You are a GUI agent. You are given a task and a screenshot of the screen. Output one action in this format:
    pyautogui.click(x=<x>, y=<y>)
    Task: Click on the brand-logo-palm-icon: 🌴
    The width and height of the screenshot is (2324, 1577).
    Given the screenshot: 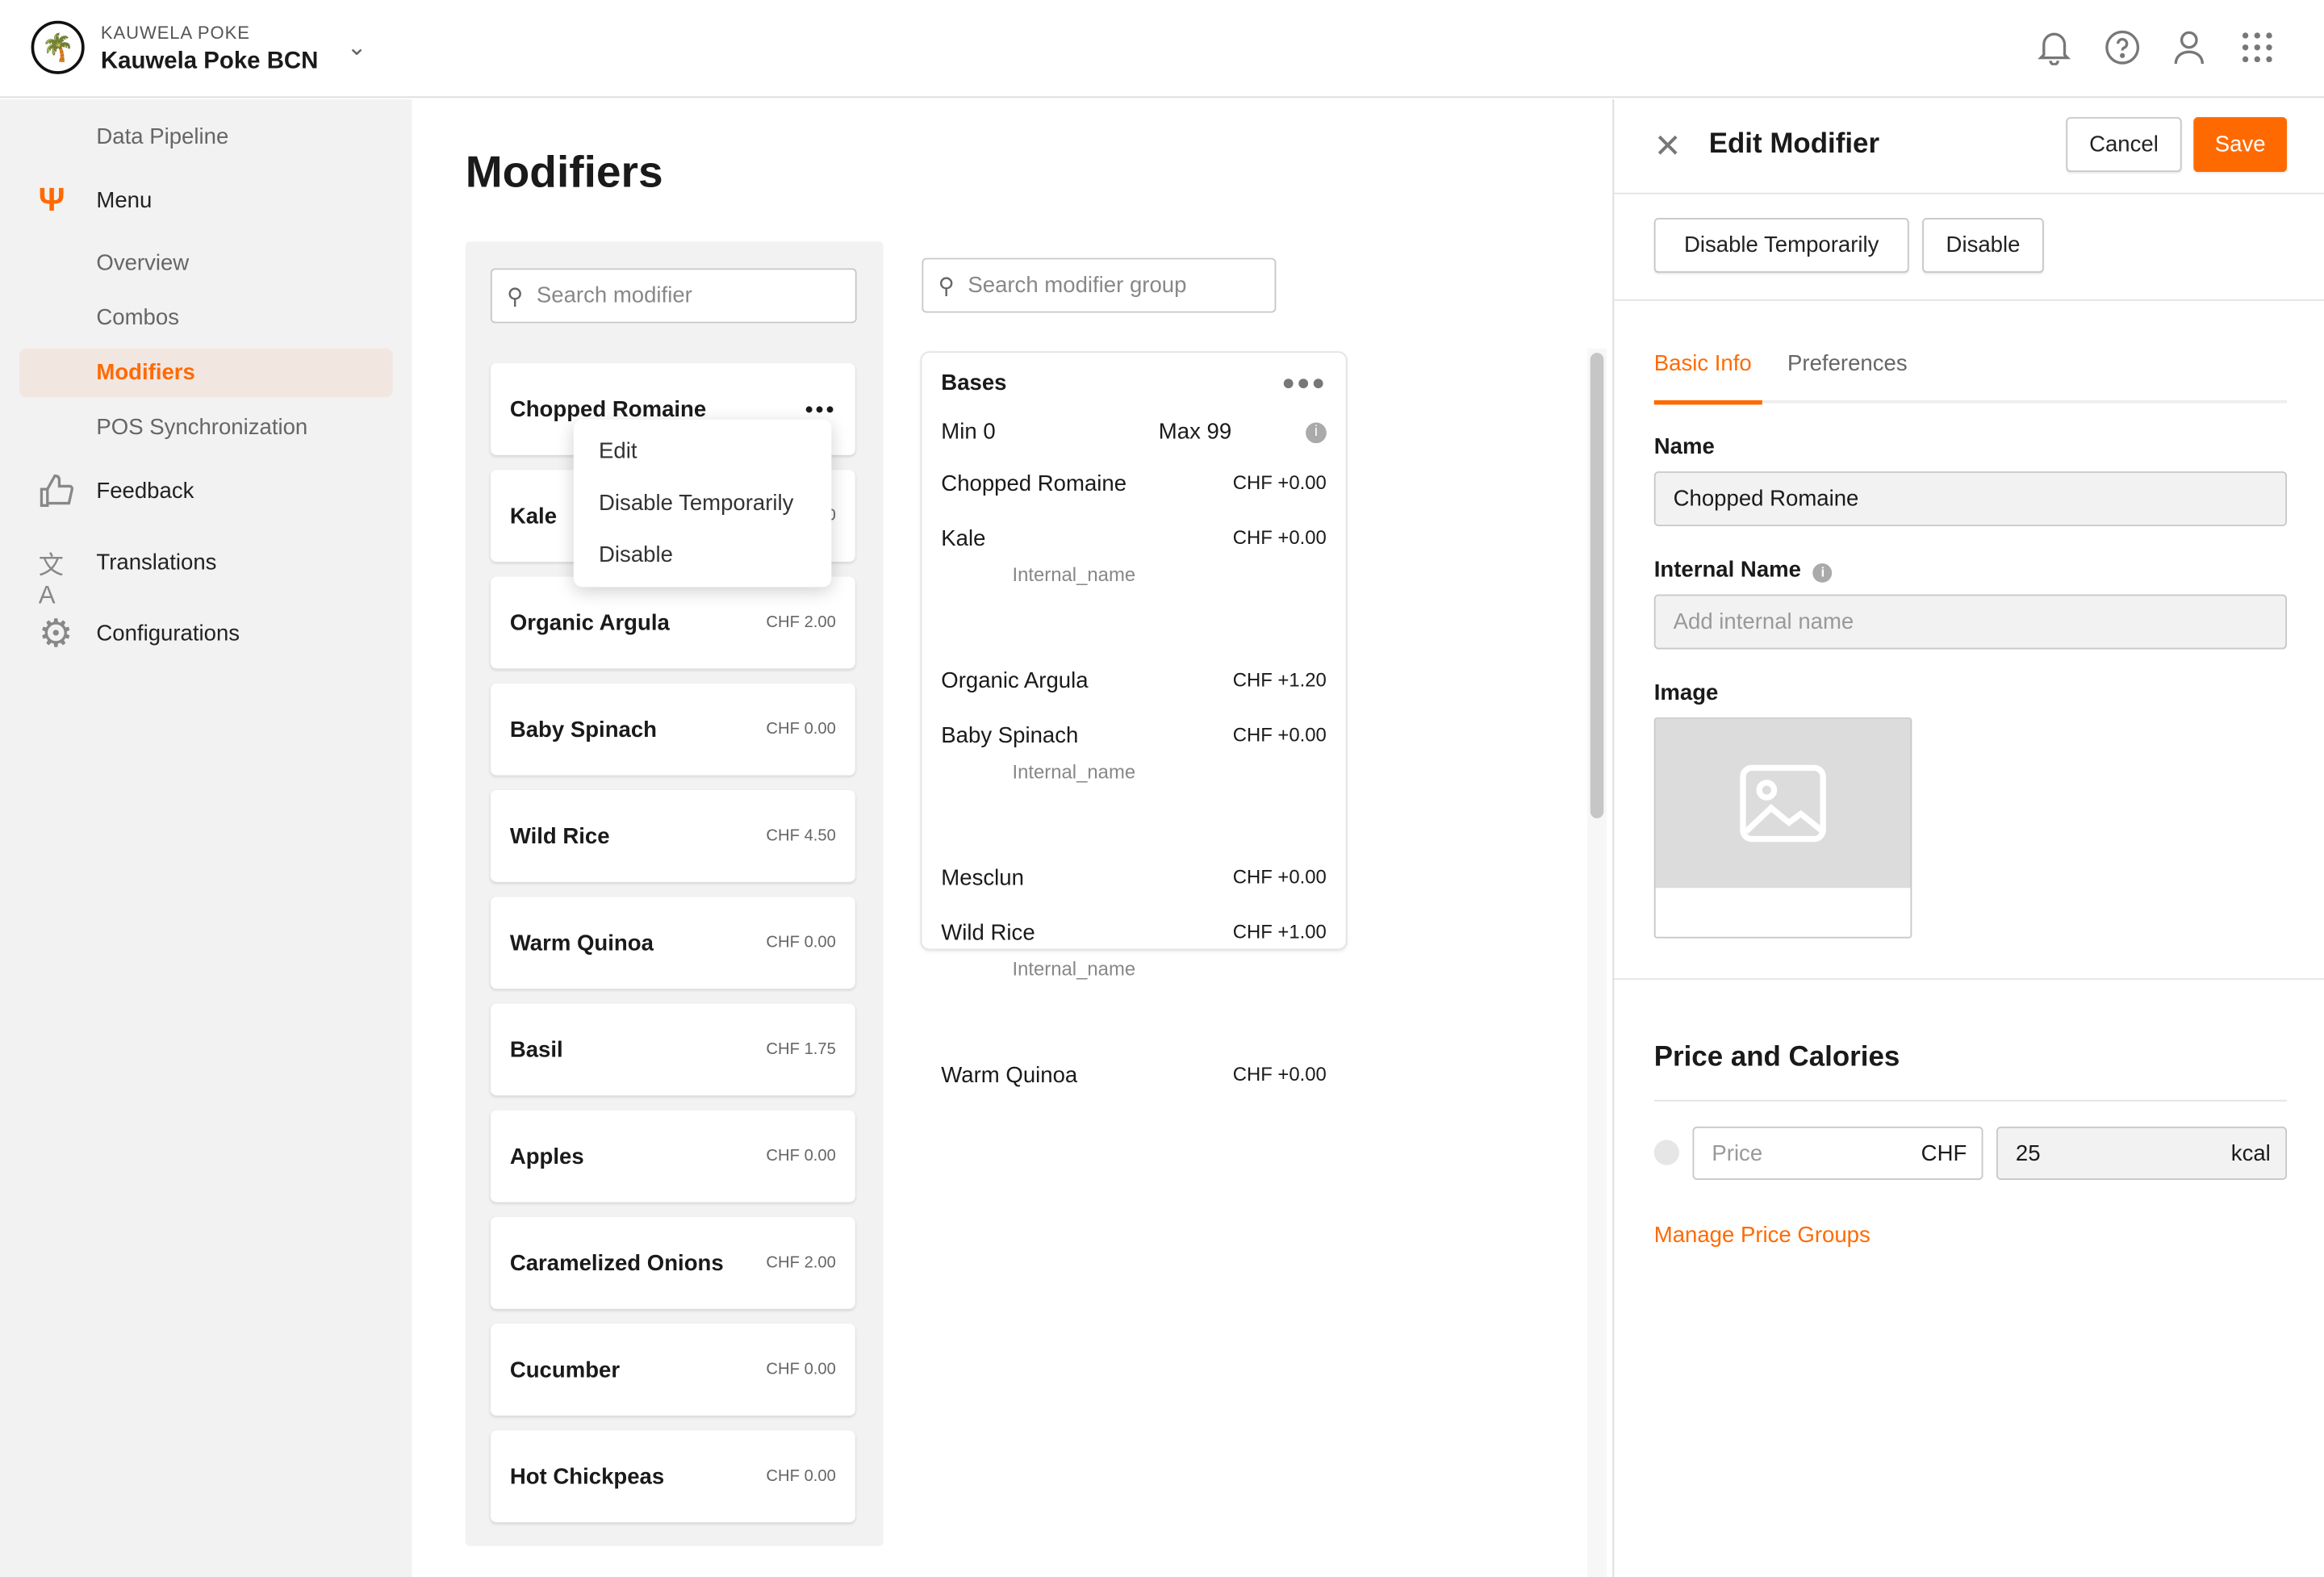 What is the action you would take?
    pyautogui.click(x=58, y=47)
    